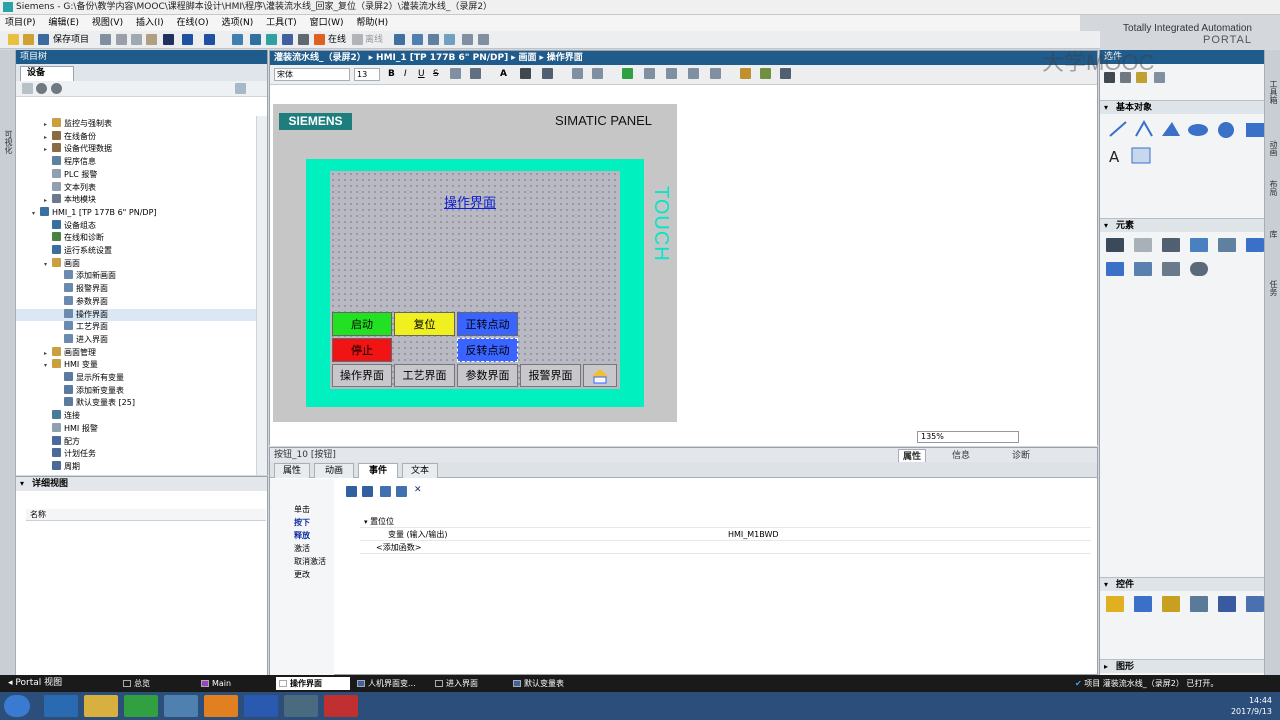  I want to click on menu-item-options: 选项(N), so click(238, 23).